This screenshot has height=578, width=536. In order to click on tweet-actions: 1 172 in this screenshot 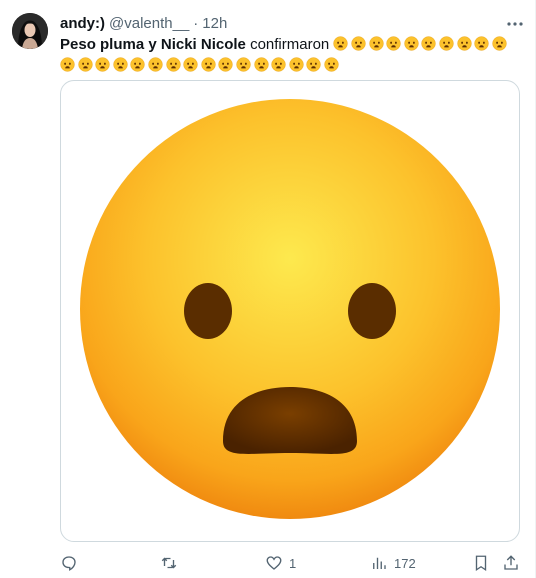, I will do `click(295, 563)`.